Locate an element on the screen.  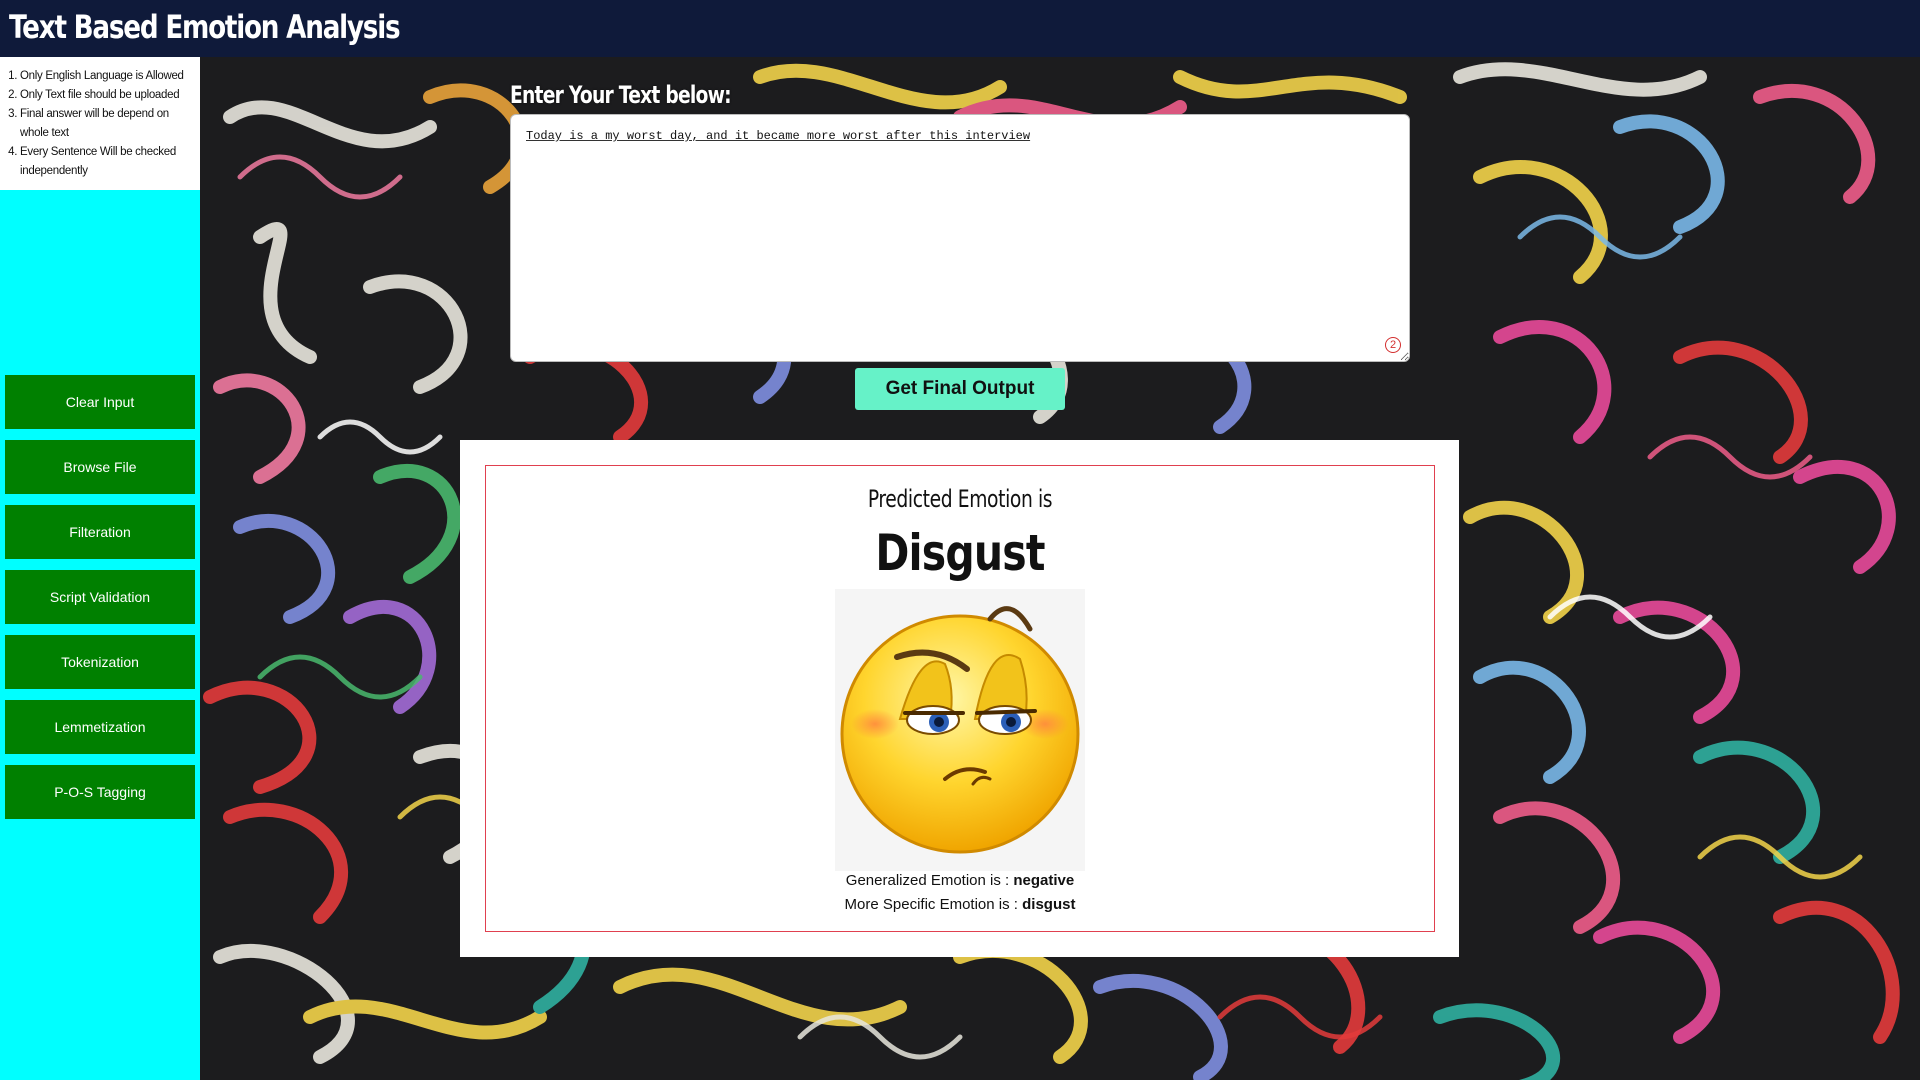
emotion-image is located at coordinates (960, 730).